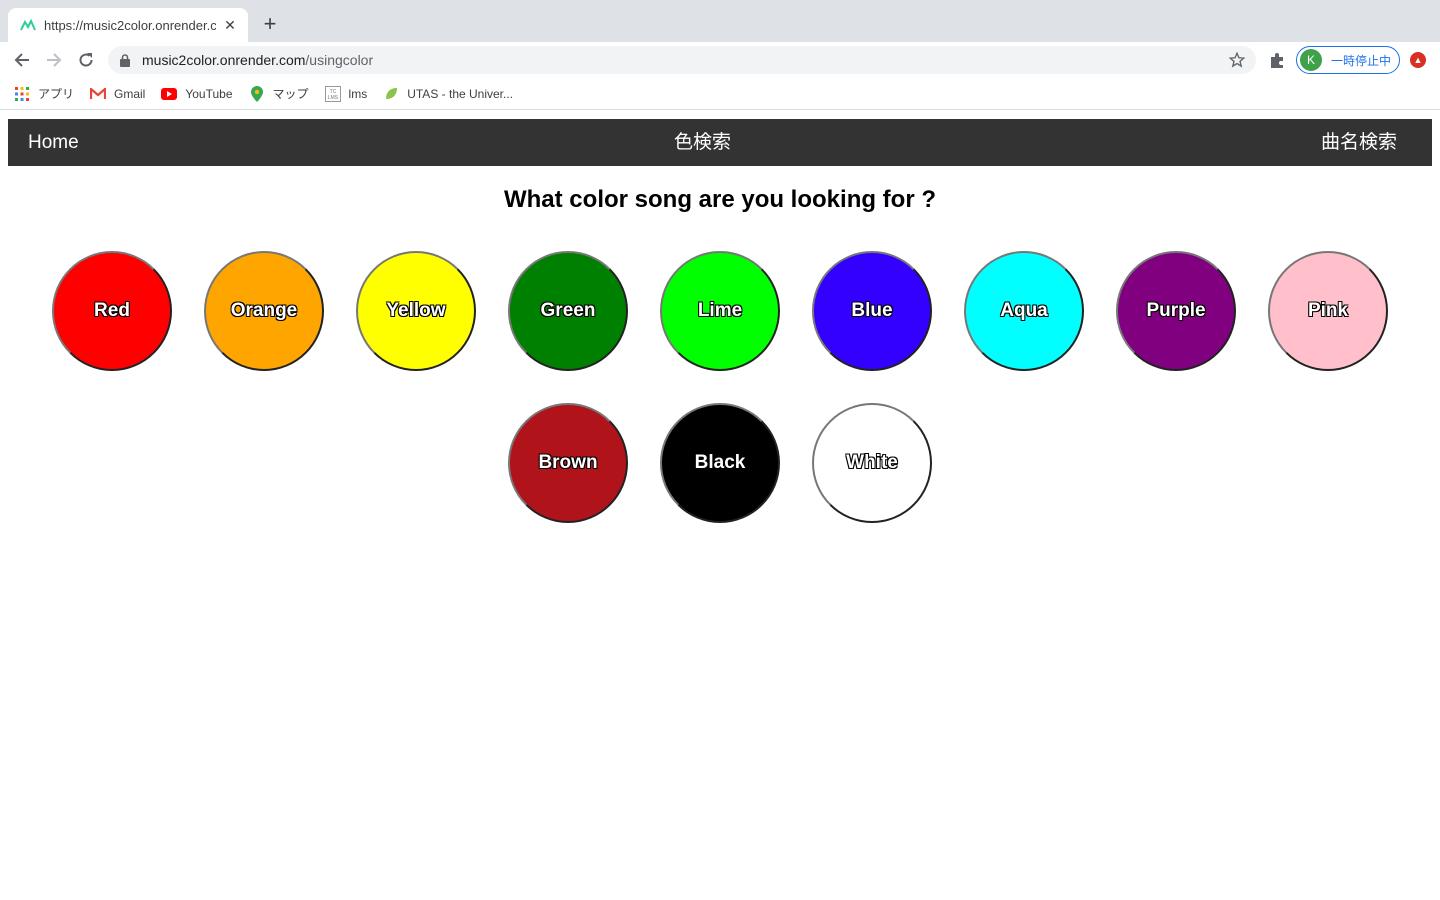 This screenshot has width=1440, height=900. I want to click on color-button-blue: Blue, so click(872, 311).